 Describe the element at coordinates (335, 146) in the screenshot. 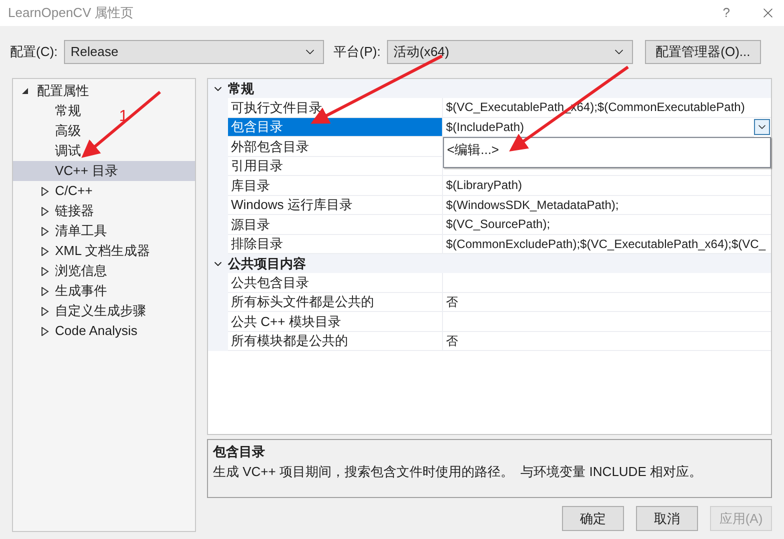

I see `property-name: 外部包含目录` at that location.